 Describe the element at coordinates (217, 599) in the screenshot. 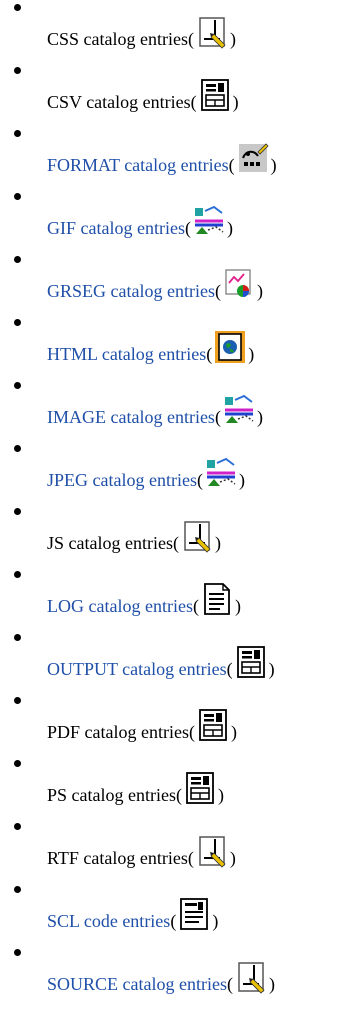

I see `log-icon` at that location.